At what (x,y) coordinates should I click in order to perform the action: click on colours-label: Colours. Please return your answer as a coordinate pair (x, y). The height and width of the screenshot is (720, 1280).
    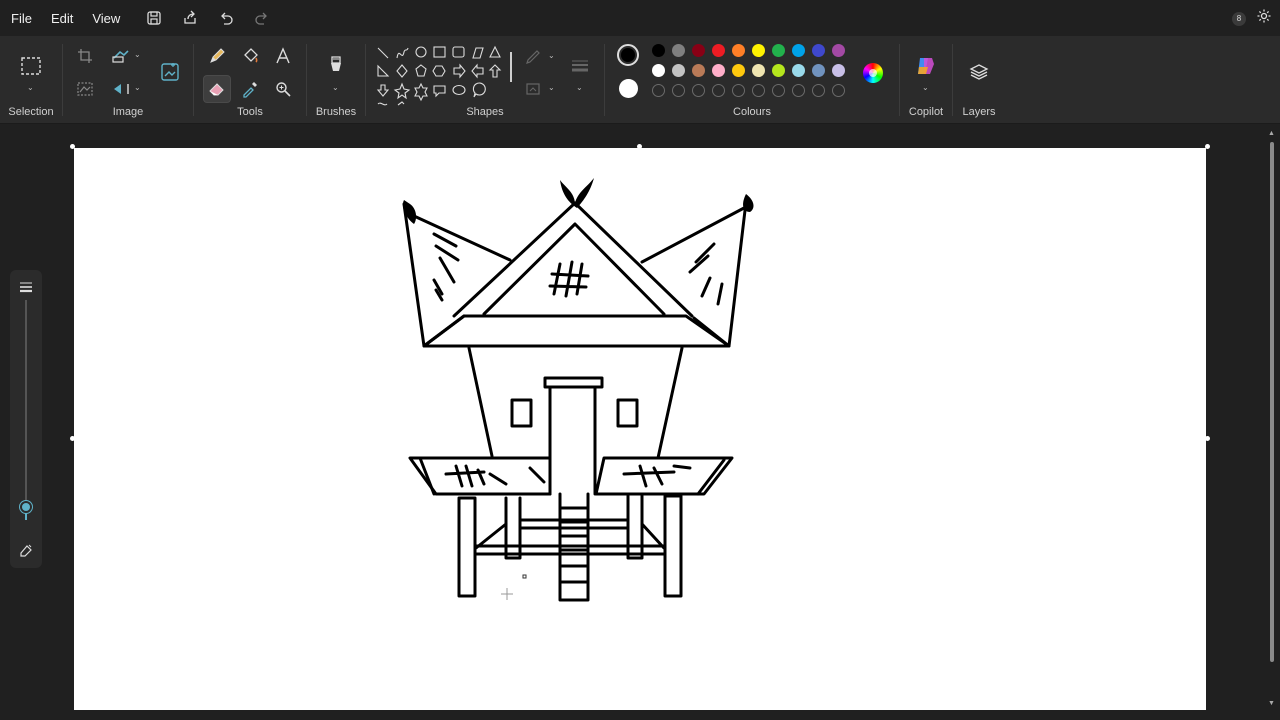
    Looking at the image, I should click on (752, 112).